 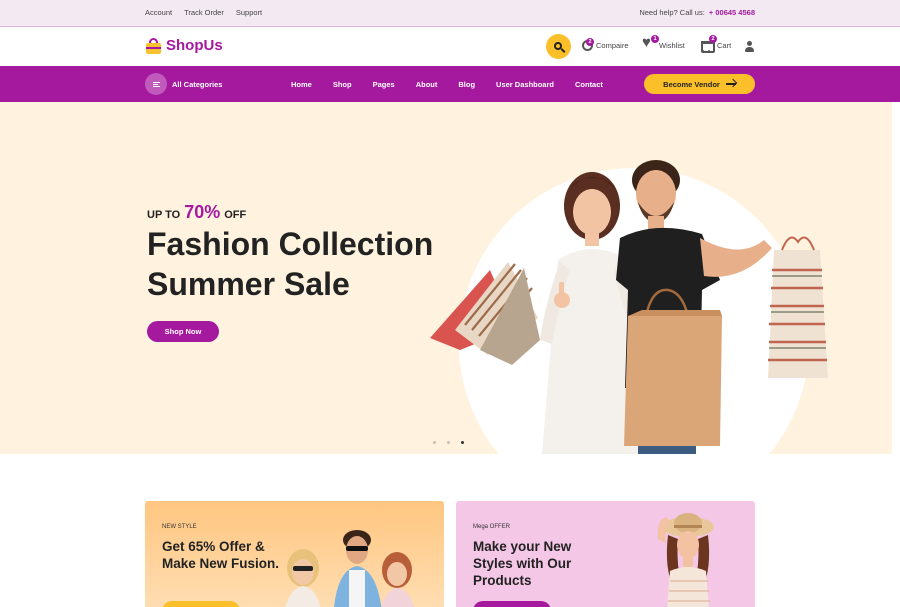 I want to click on search-icon, so click(x=557, y=45).